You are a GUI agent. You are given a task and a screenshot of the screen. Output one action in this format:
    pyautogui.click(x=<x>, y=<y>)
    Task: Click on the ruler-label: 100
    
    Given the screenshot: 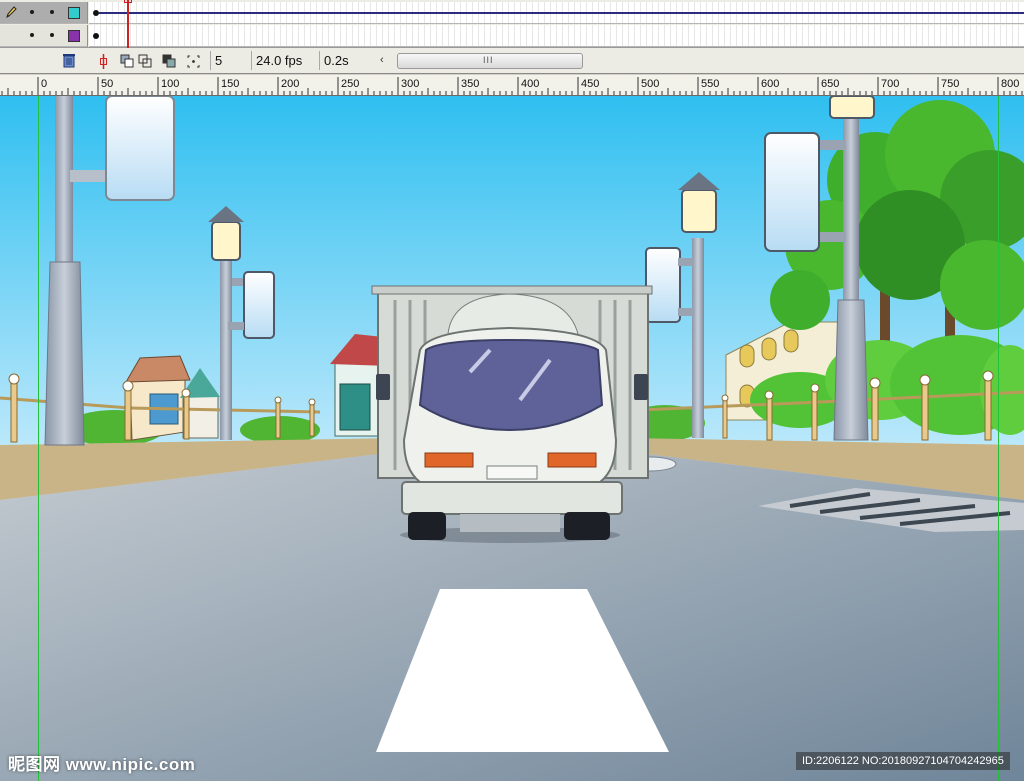 What is the action you would take?
    pyautogui.click(x=170, y=84)
    